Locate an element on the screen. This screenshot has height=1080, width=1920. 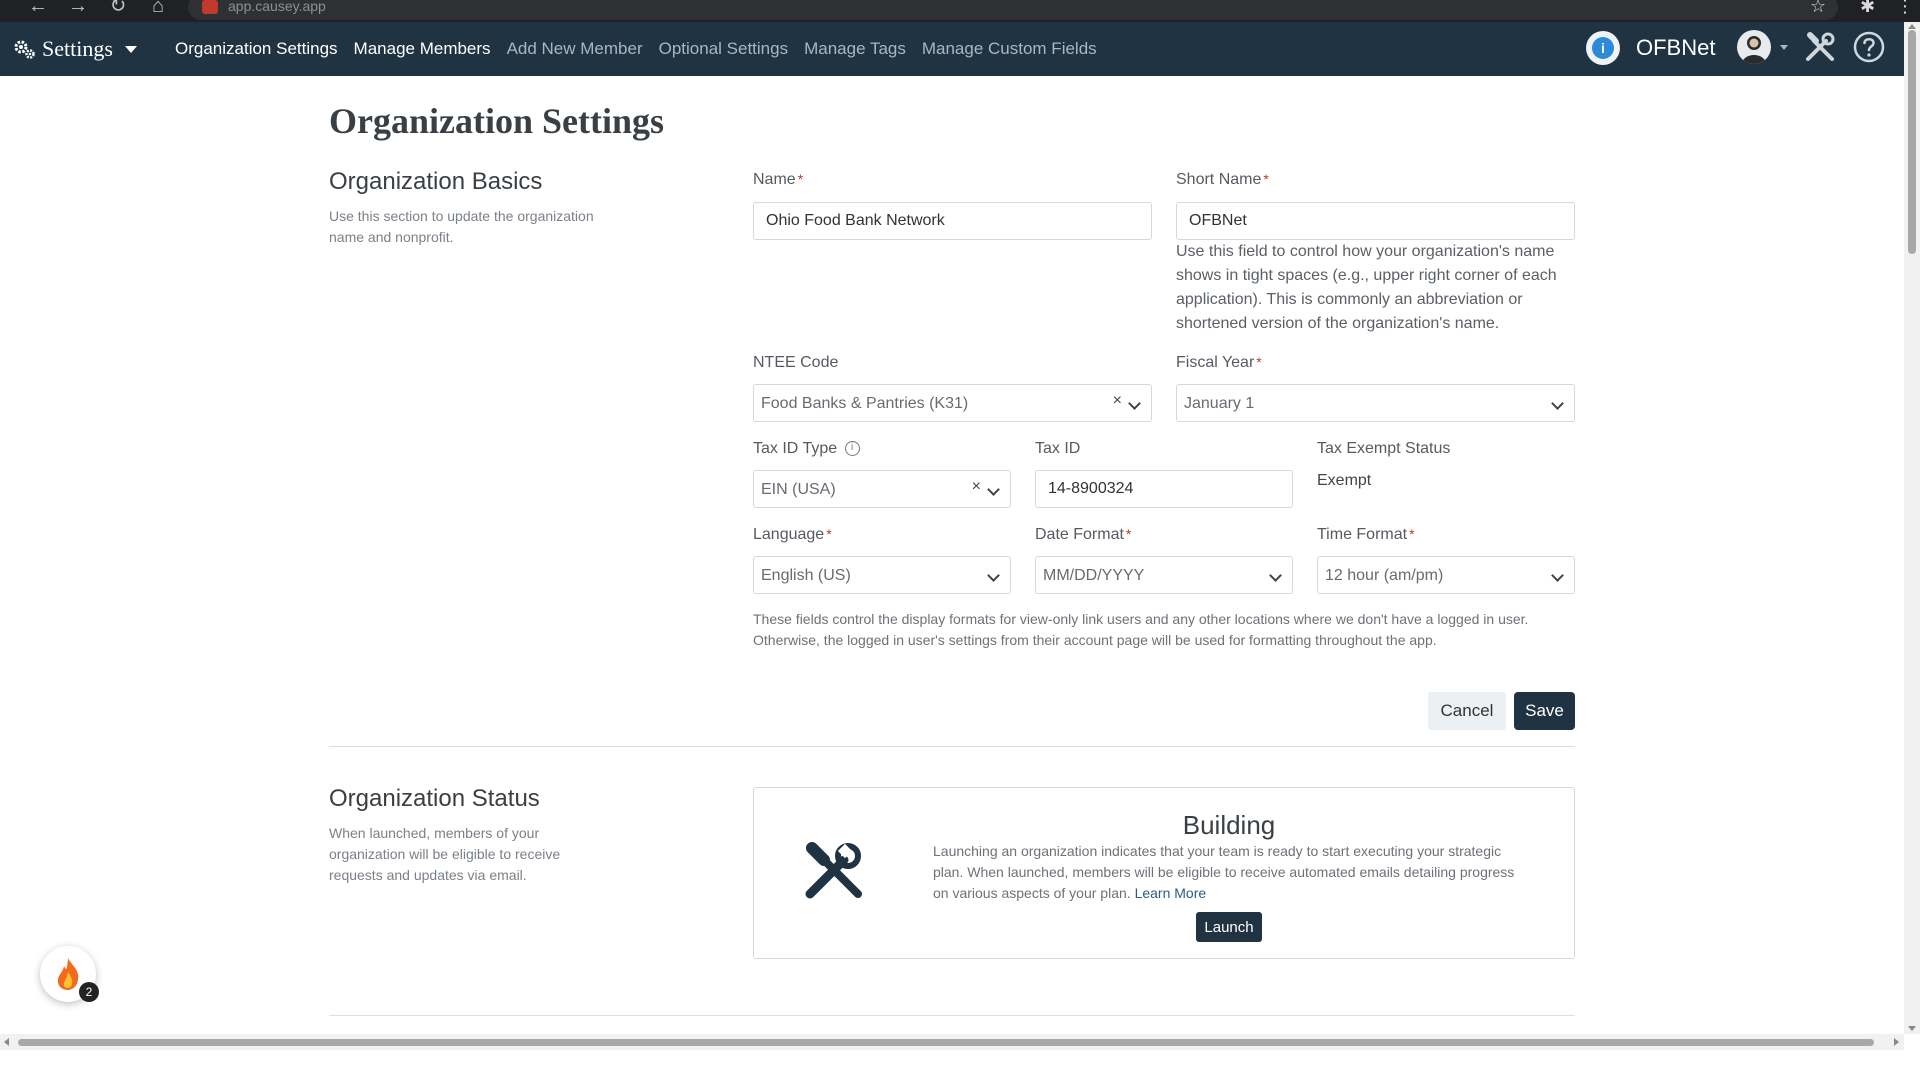
home-icon: ⌂ is located at coordinates (158, 8).